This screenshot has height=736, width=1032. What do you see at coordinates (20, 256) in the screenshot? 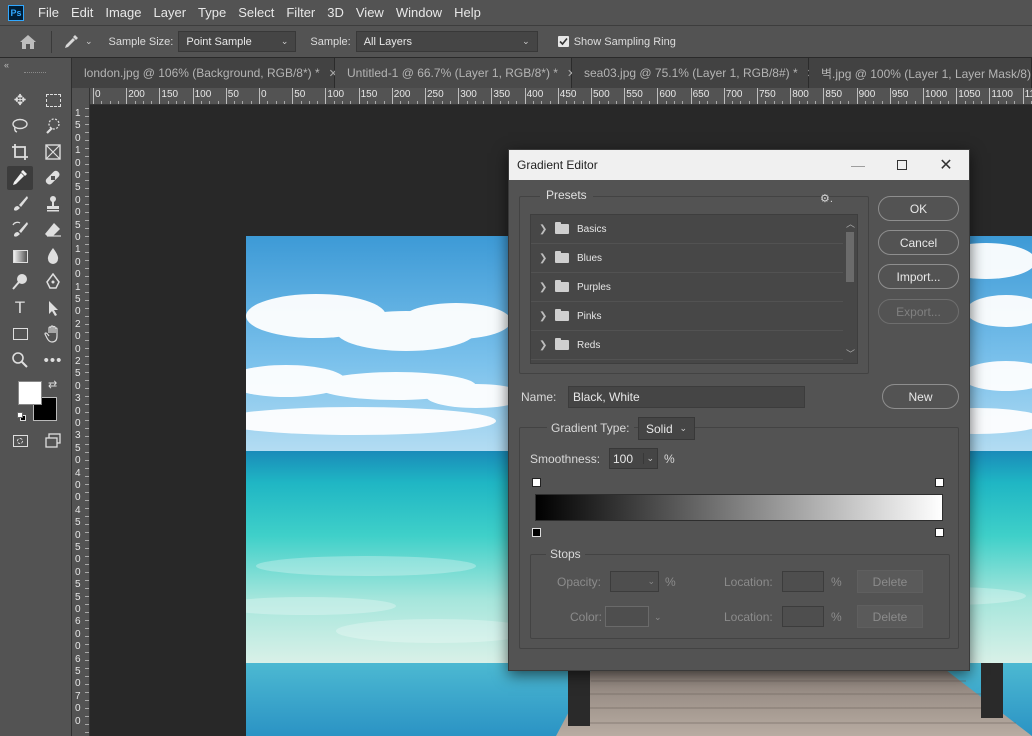
I see `gradient-tool-icon` at bounding box center [20, 256].